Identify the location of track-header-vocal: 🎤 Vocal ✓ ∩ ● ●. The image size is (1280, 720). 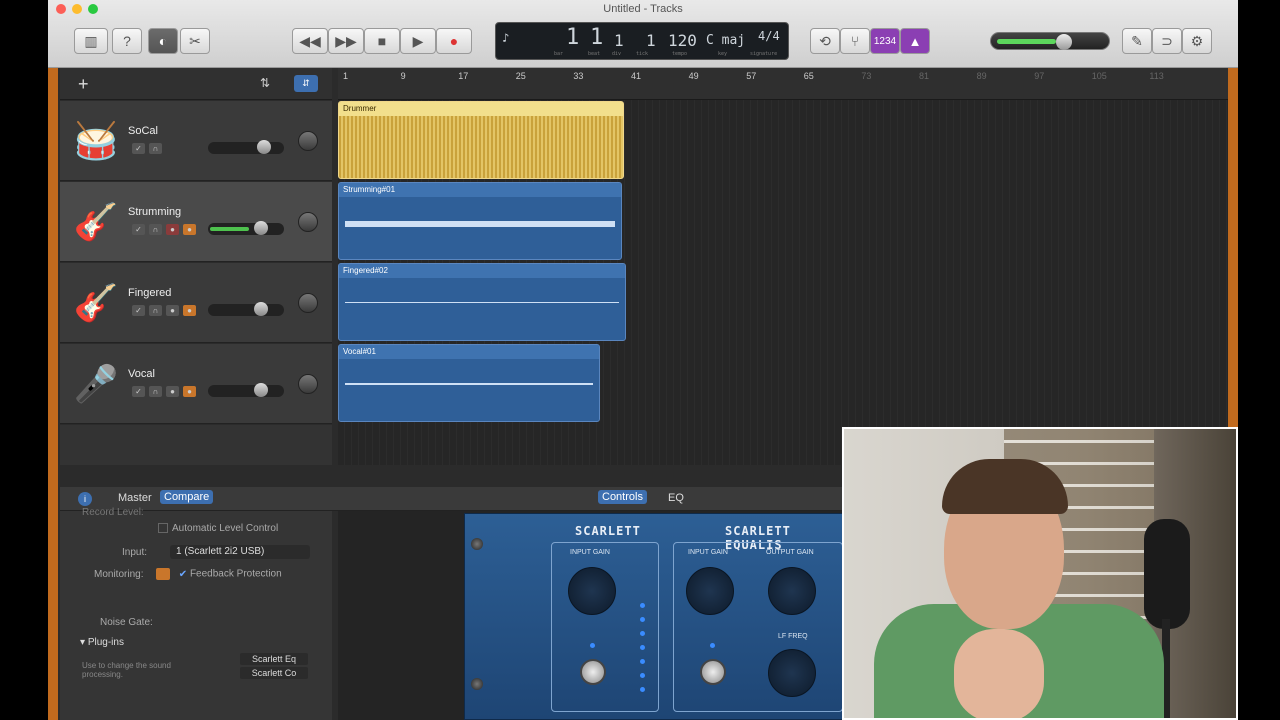
(196, 384).